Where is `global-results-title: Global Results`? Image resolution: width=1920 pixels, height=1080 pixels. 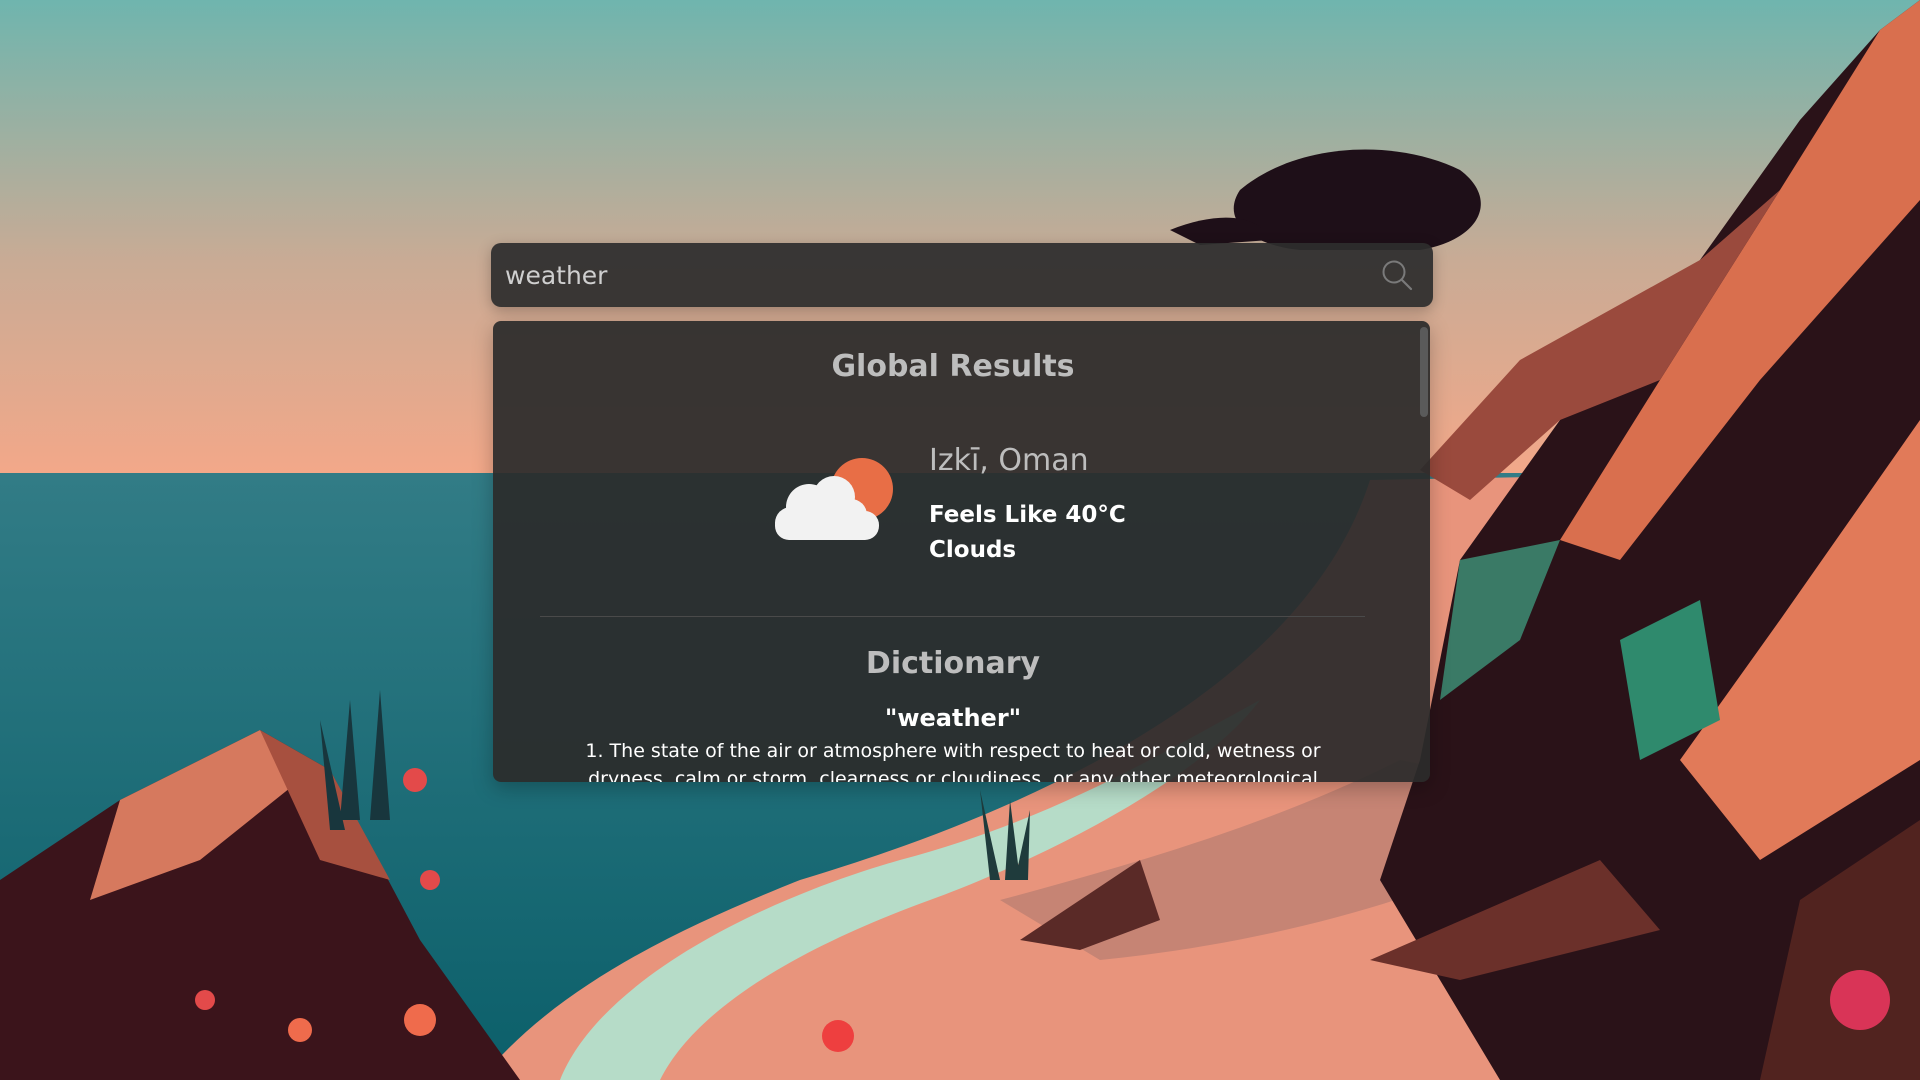 global-results-title: Global Results is located at coordinates (953, 366).